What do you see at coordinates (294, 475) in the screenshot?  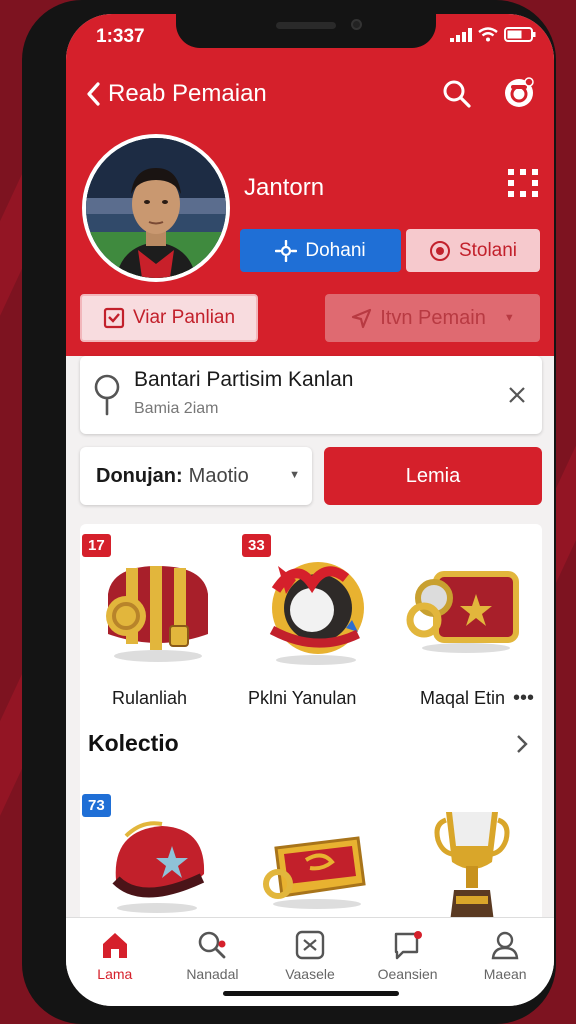 I see `chevron-down-icon: ▼` at bounding box center [294, 475].